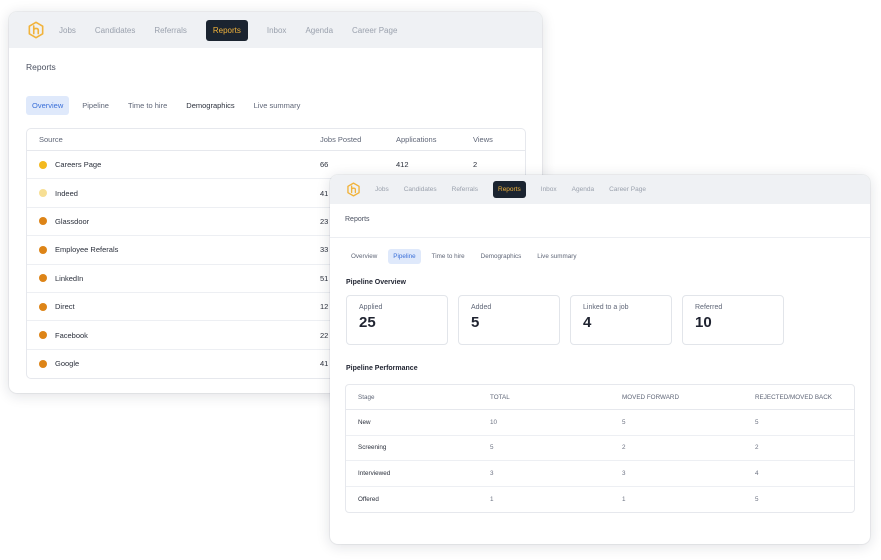 The width and height of the screenshot is (881, 560). What do you see at coordinates (481, 307) in the screenshot?
I see `stat-label: Added` at bounding box center [481, 307].